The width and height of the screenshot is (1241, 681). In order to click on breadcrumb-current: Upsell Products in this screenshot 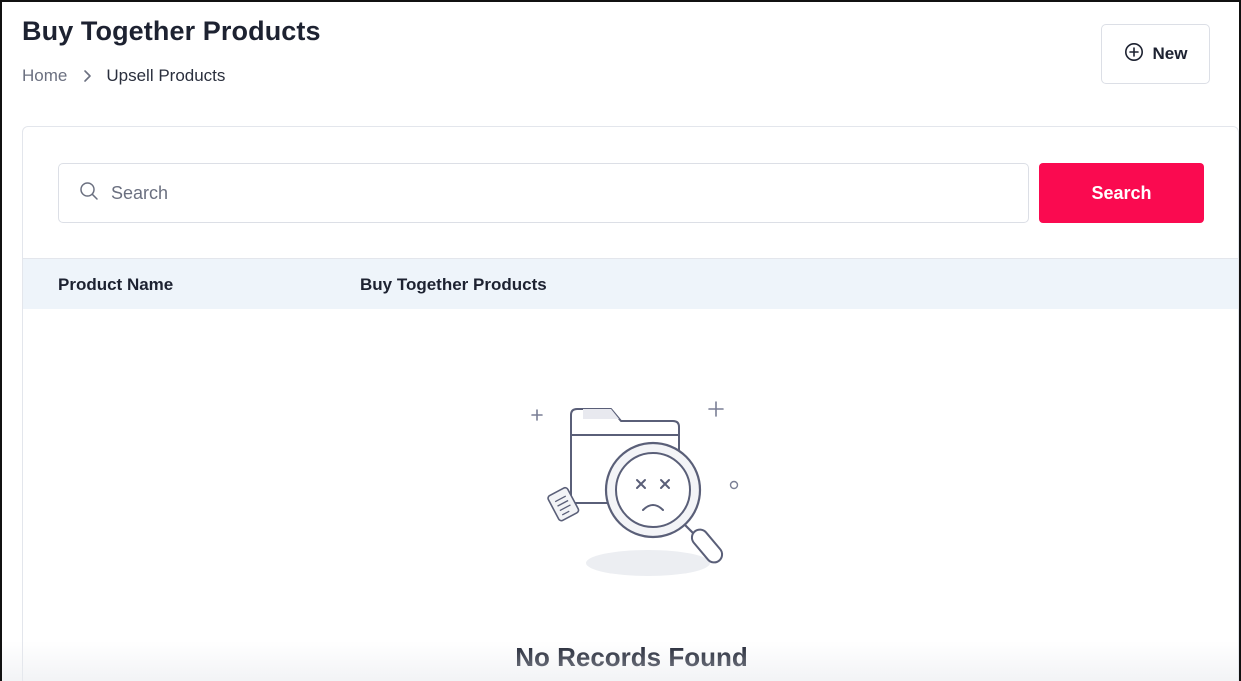, I will do `click(166, 75)`.